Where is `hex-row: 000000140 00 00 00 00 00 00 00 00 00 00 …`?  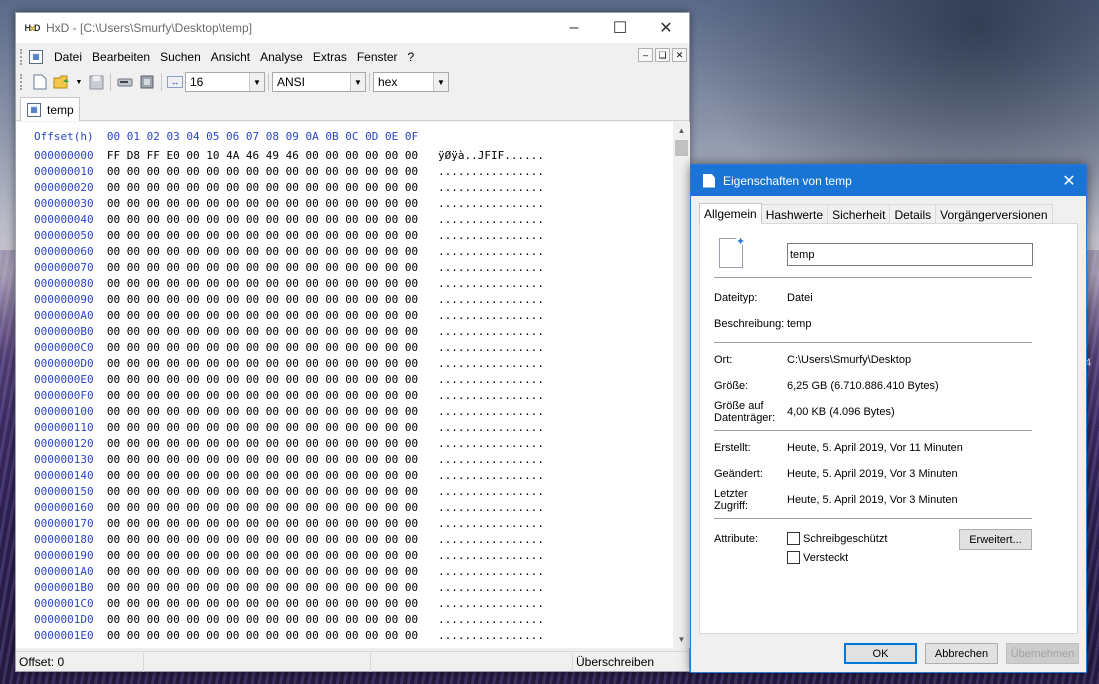
hex-row: 000000140 00 00 00 00 00 00 00 00 00 00 … is located at coordinates (289, 476).